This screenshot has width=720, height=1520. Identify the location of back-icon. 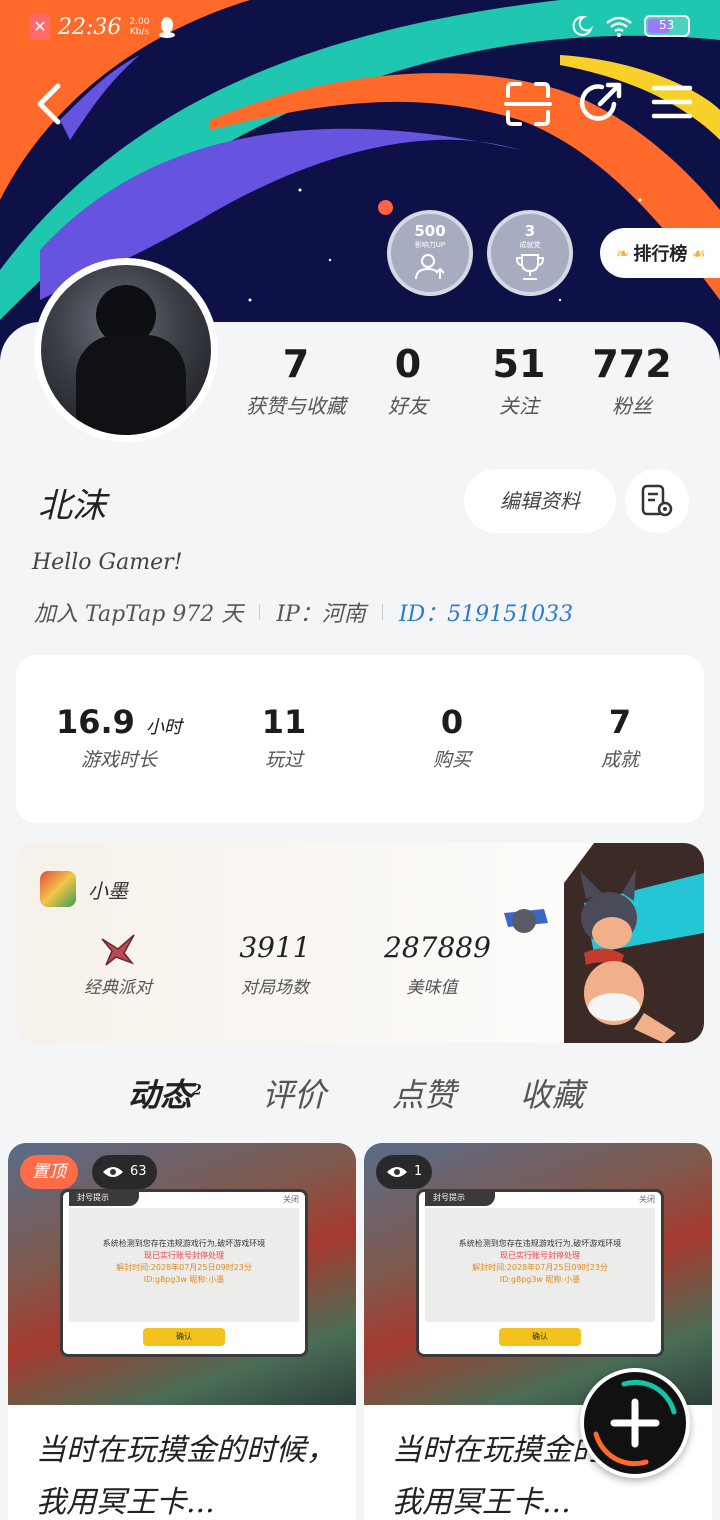
(50, 104).